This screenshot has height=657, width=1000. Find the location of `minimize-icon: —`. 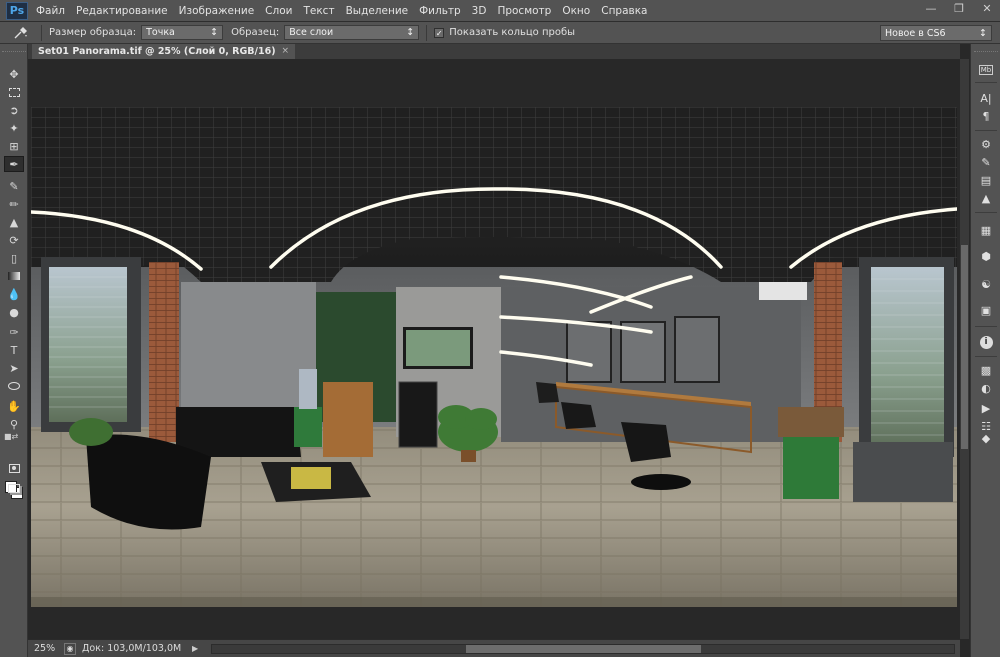

minimize-icon: — is located at coordinates (931, 9).